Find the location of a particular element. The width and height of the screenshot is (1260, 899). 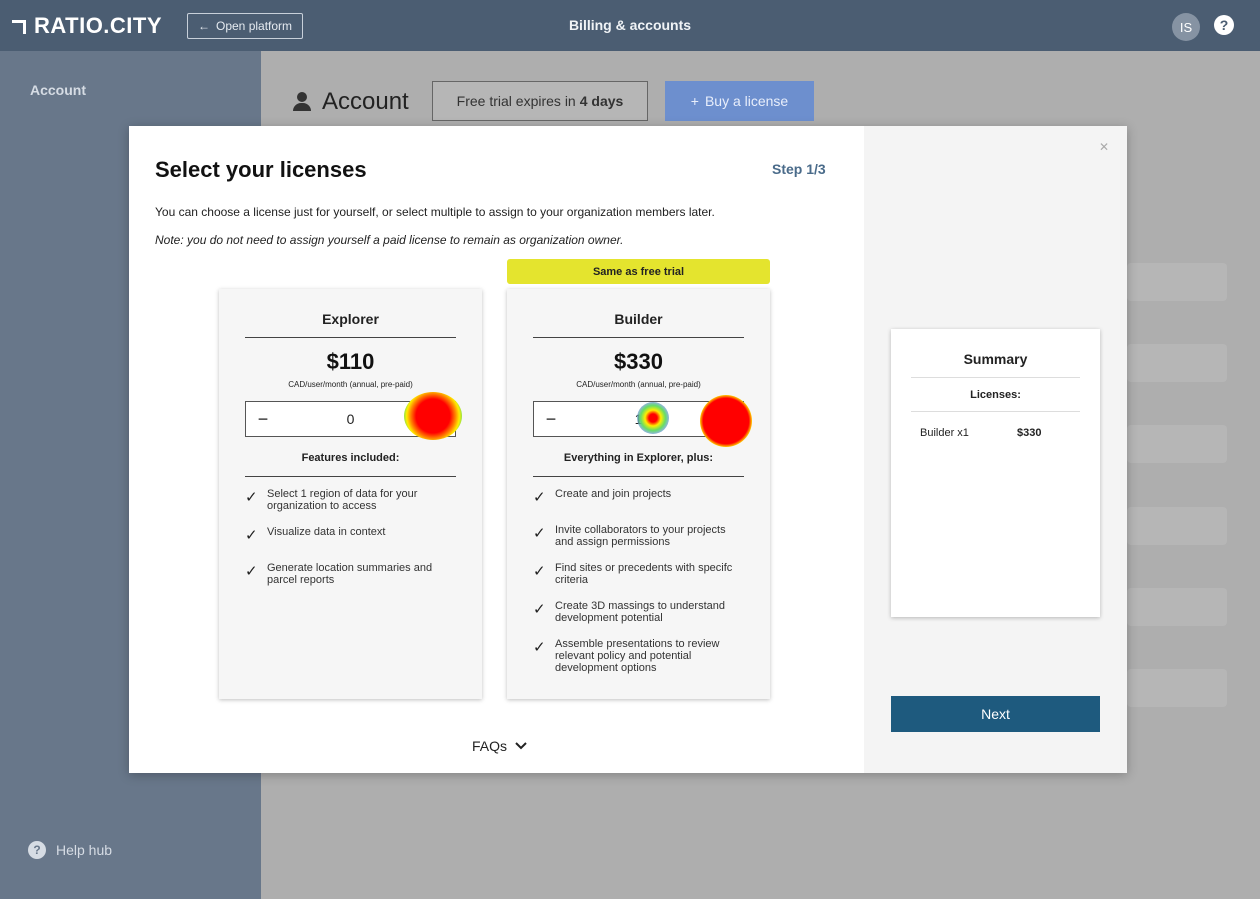

help-hub-icon: ? is located at coordinates (37, 850).